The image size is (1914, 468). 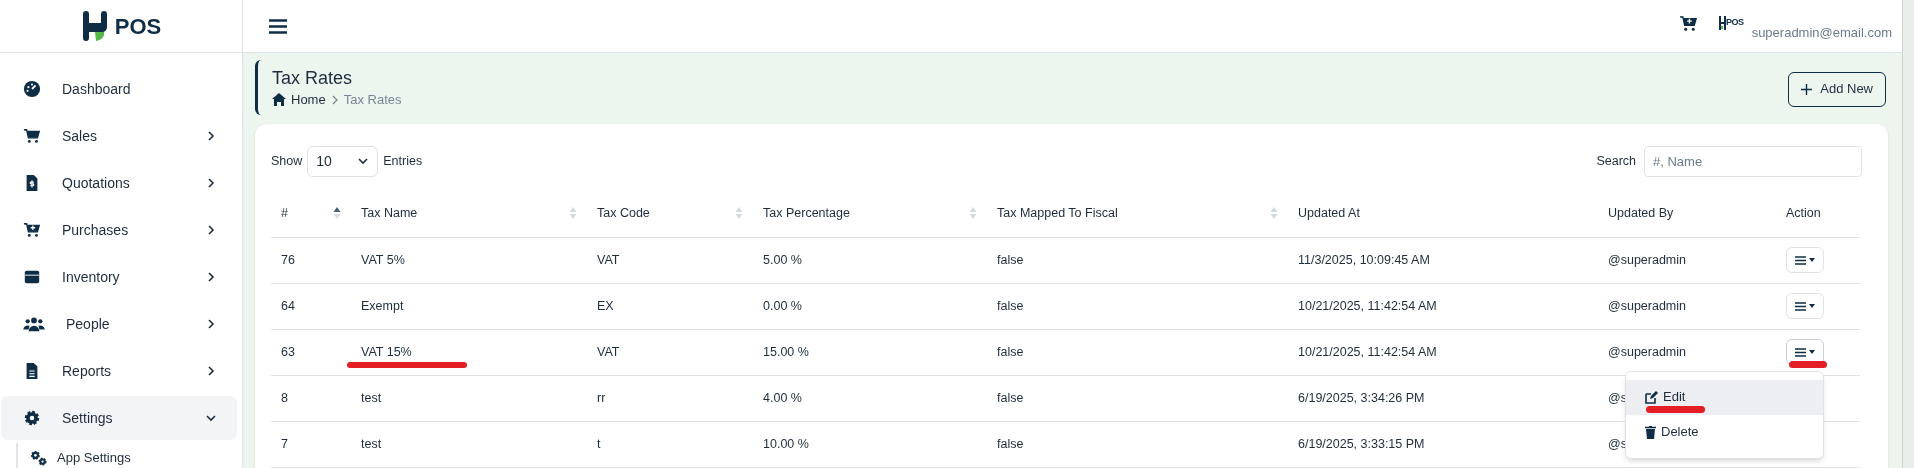 I want to click on plus-icon, so click(x=1807, y=89).